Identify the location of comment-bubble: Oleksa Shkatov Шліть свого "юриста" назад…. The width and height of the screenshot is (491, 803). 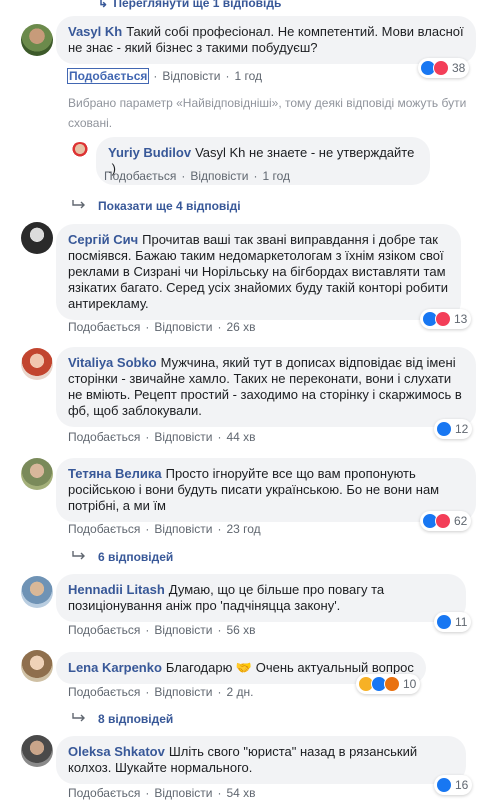
(261, 760).